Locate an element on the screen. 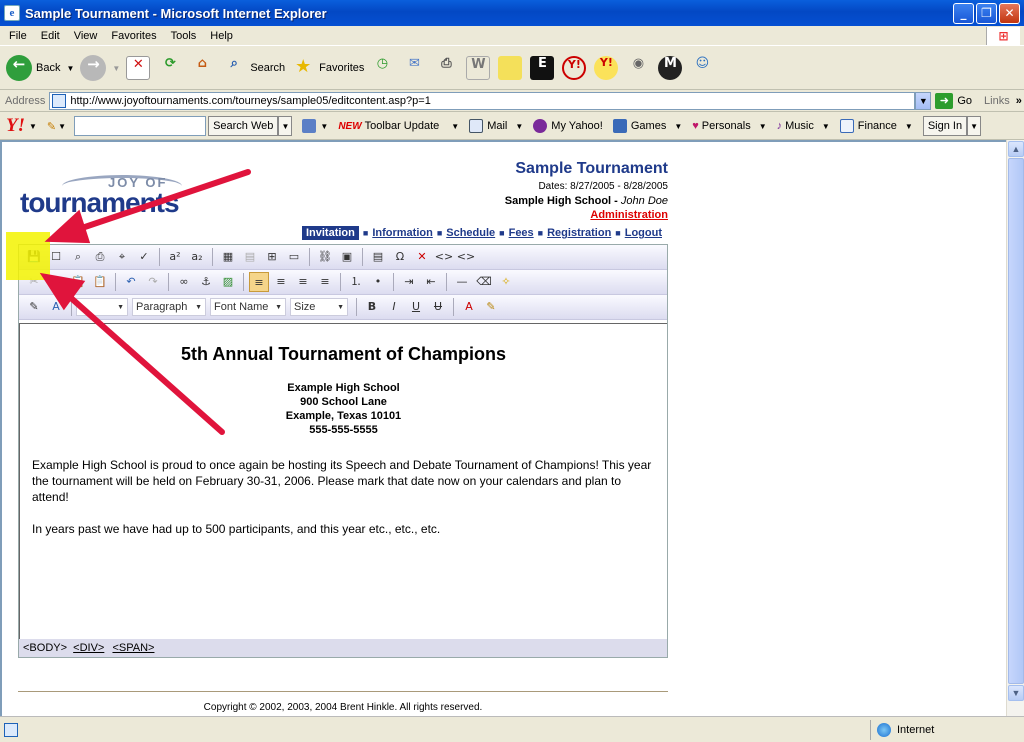  status-bar: Internet is located at coordinates (512, 729).